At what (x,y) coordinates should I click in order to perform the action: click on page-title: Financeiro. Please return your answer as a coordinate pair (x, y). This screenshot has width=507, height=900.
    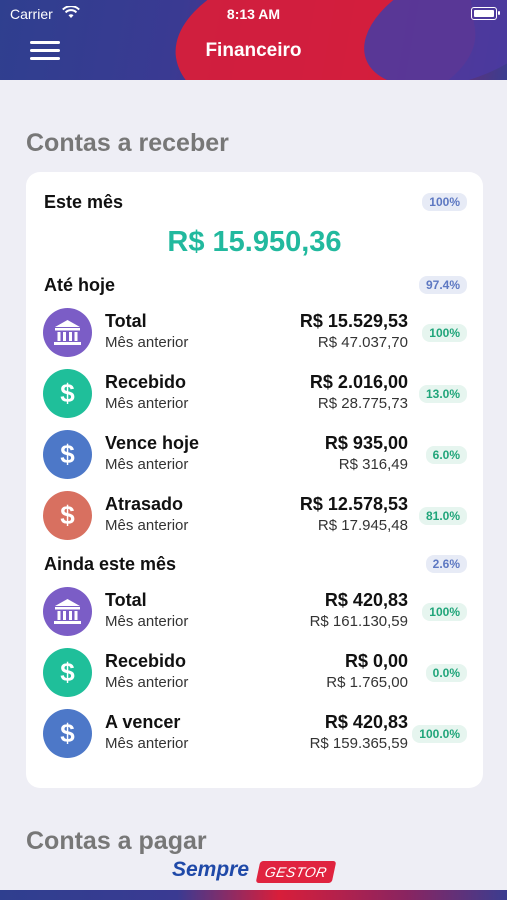
    Looking at the image, I should click on (253, 50).